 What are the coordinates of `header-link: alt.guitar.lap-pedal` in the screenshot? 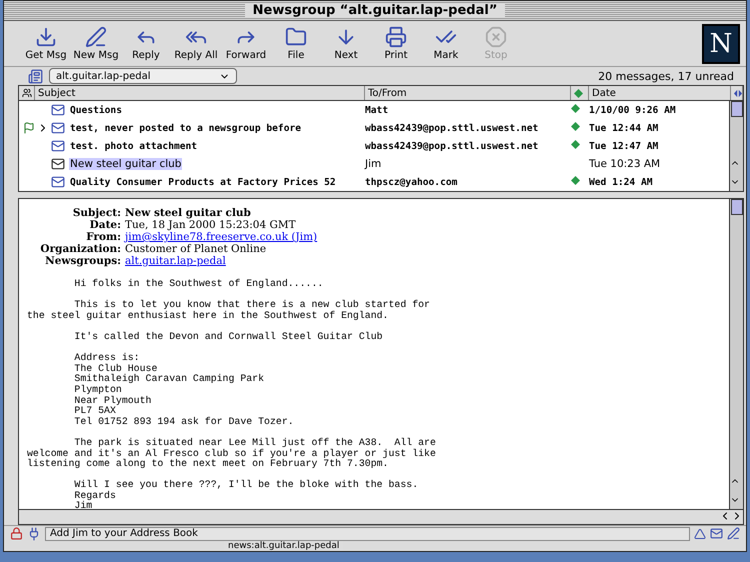 It's located at (423, 261).